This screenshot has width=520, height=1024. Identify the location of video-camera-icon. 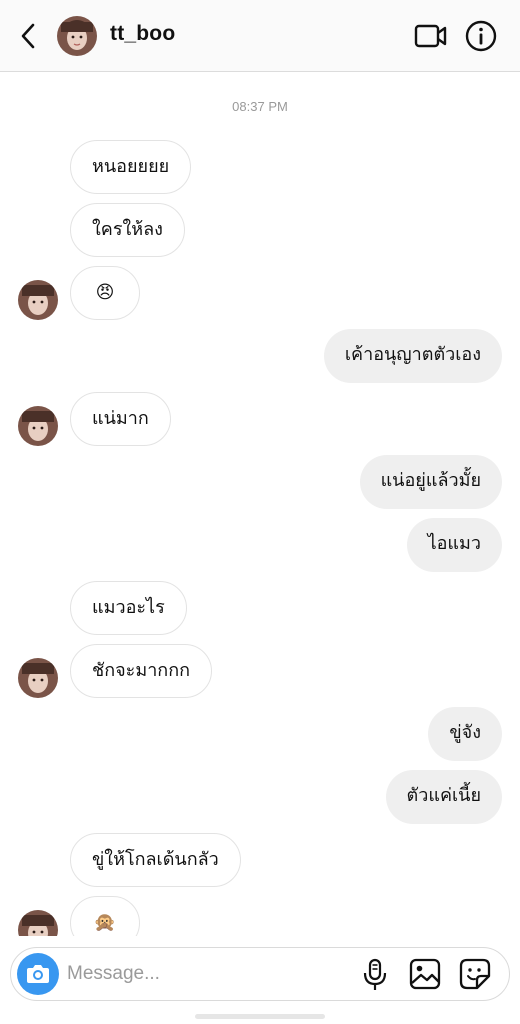
(430, 36).